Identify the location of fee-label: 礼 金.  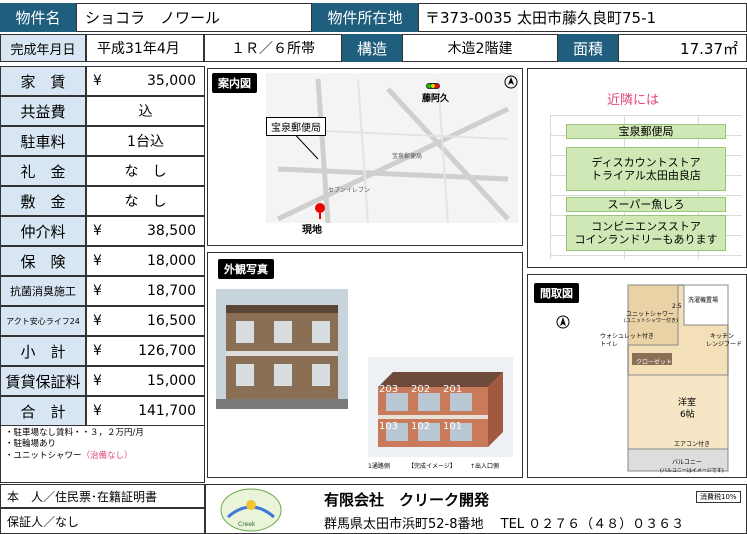
(43, 171).